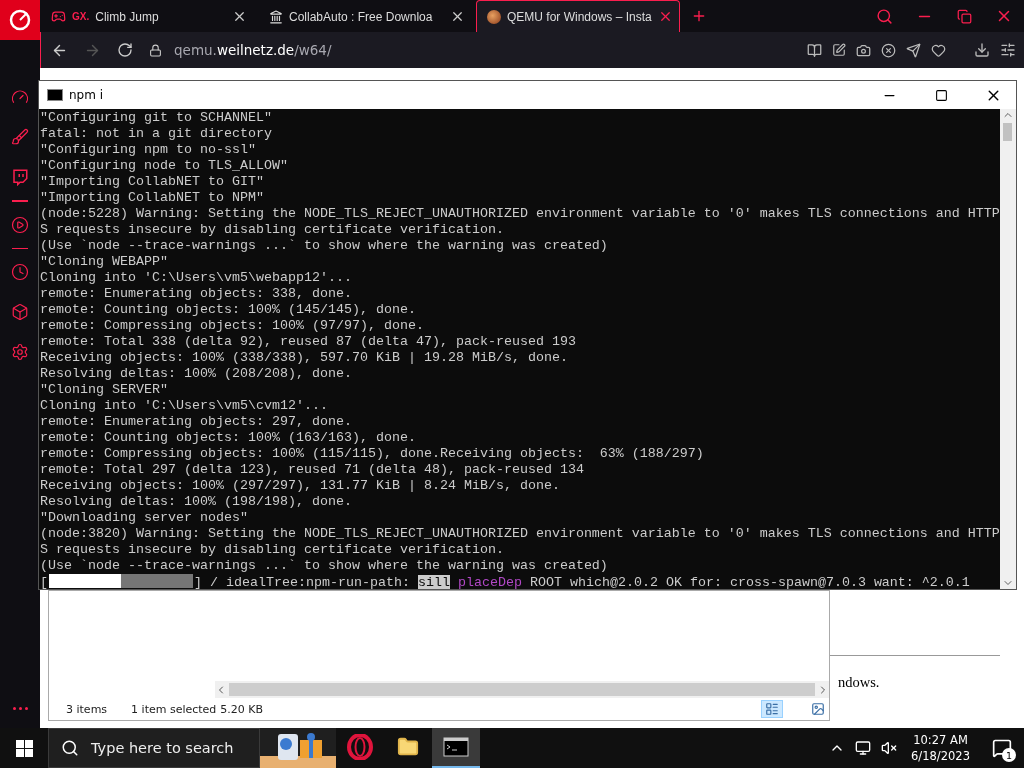  I want to click on window-title: npm i, so click(86, 95).